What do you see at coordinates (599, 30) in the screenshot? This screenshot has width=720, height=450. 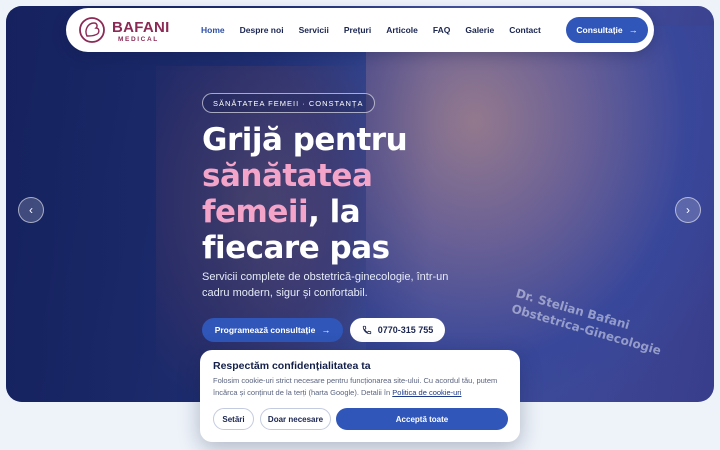 I see `consultation-label: Consultație` at bounding box center [599, 30].